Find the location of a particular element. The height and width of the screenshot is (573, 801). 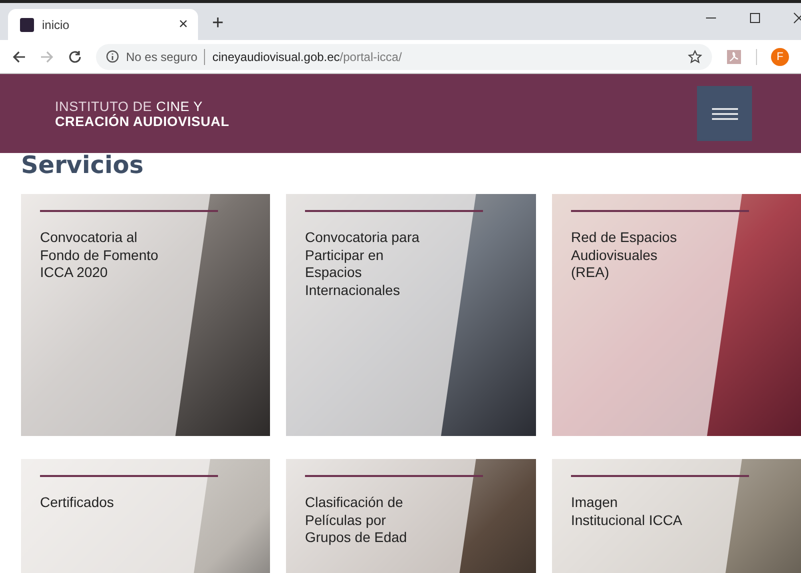

service-card: Convocatoria para Participar en Espacios Internacionales is located at coordinates (411, 315).